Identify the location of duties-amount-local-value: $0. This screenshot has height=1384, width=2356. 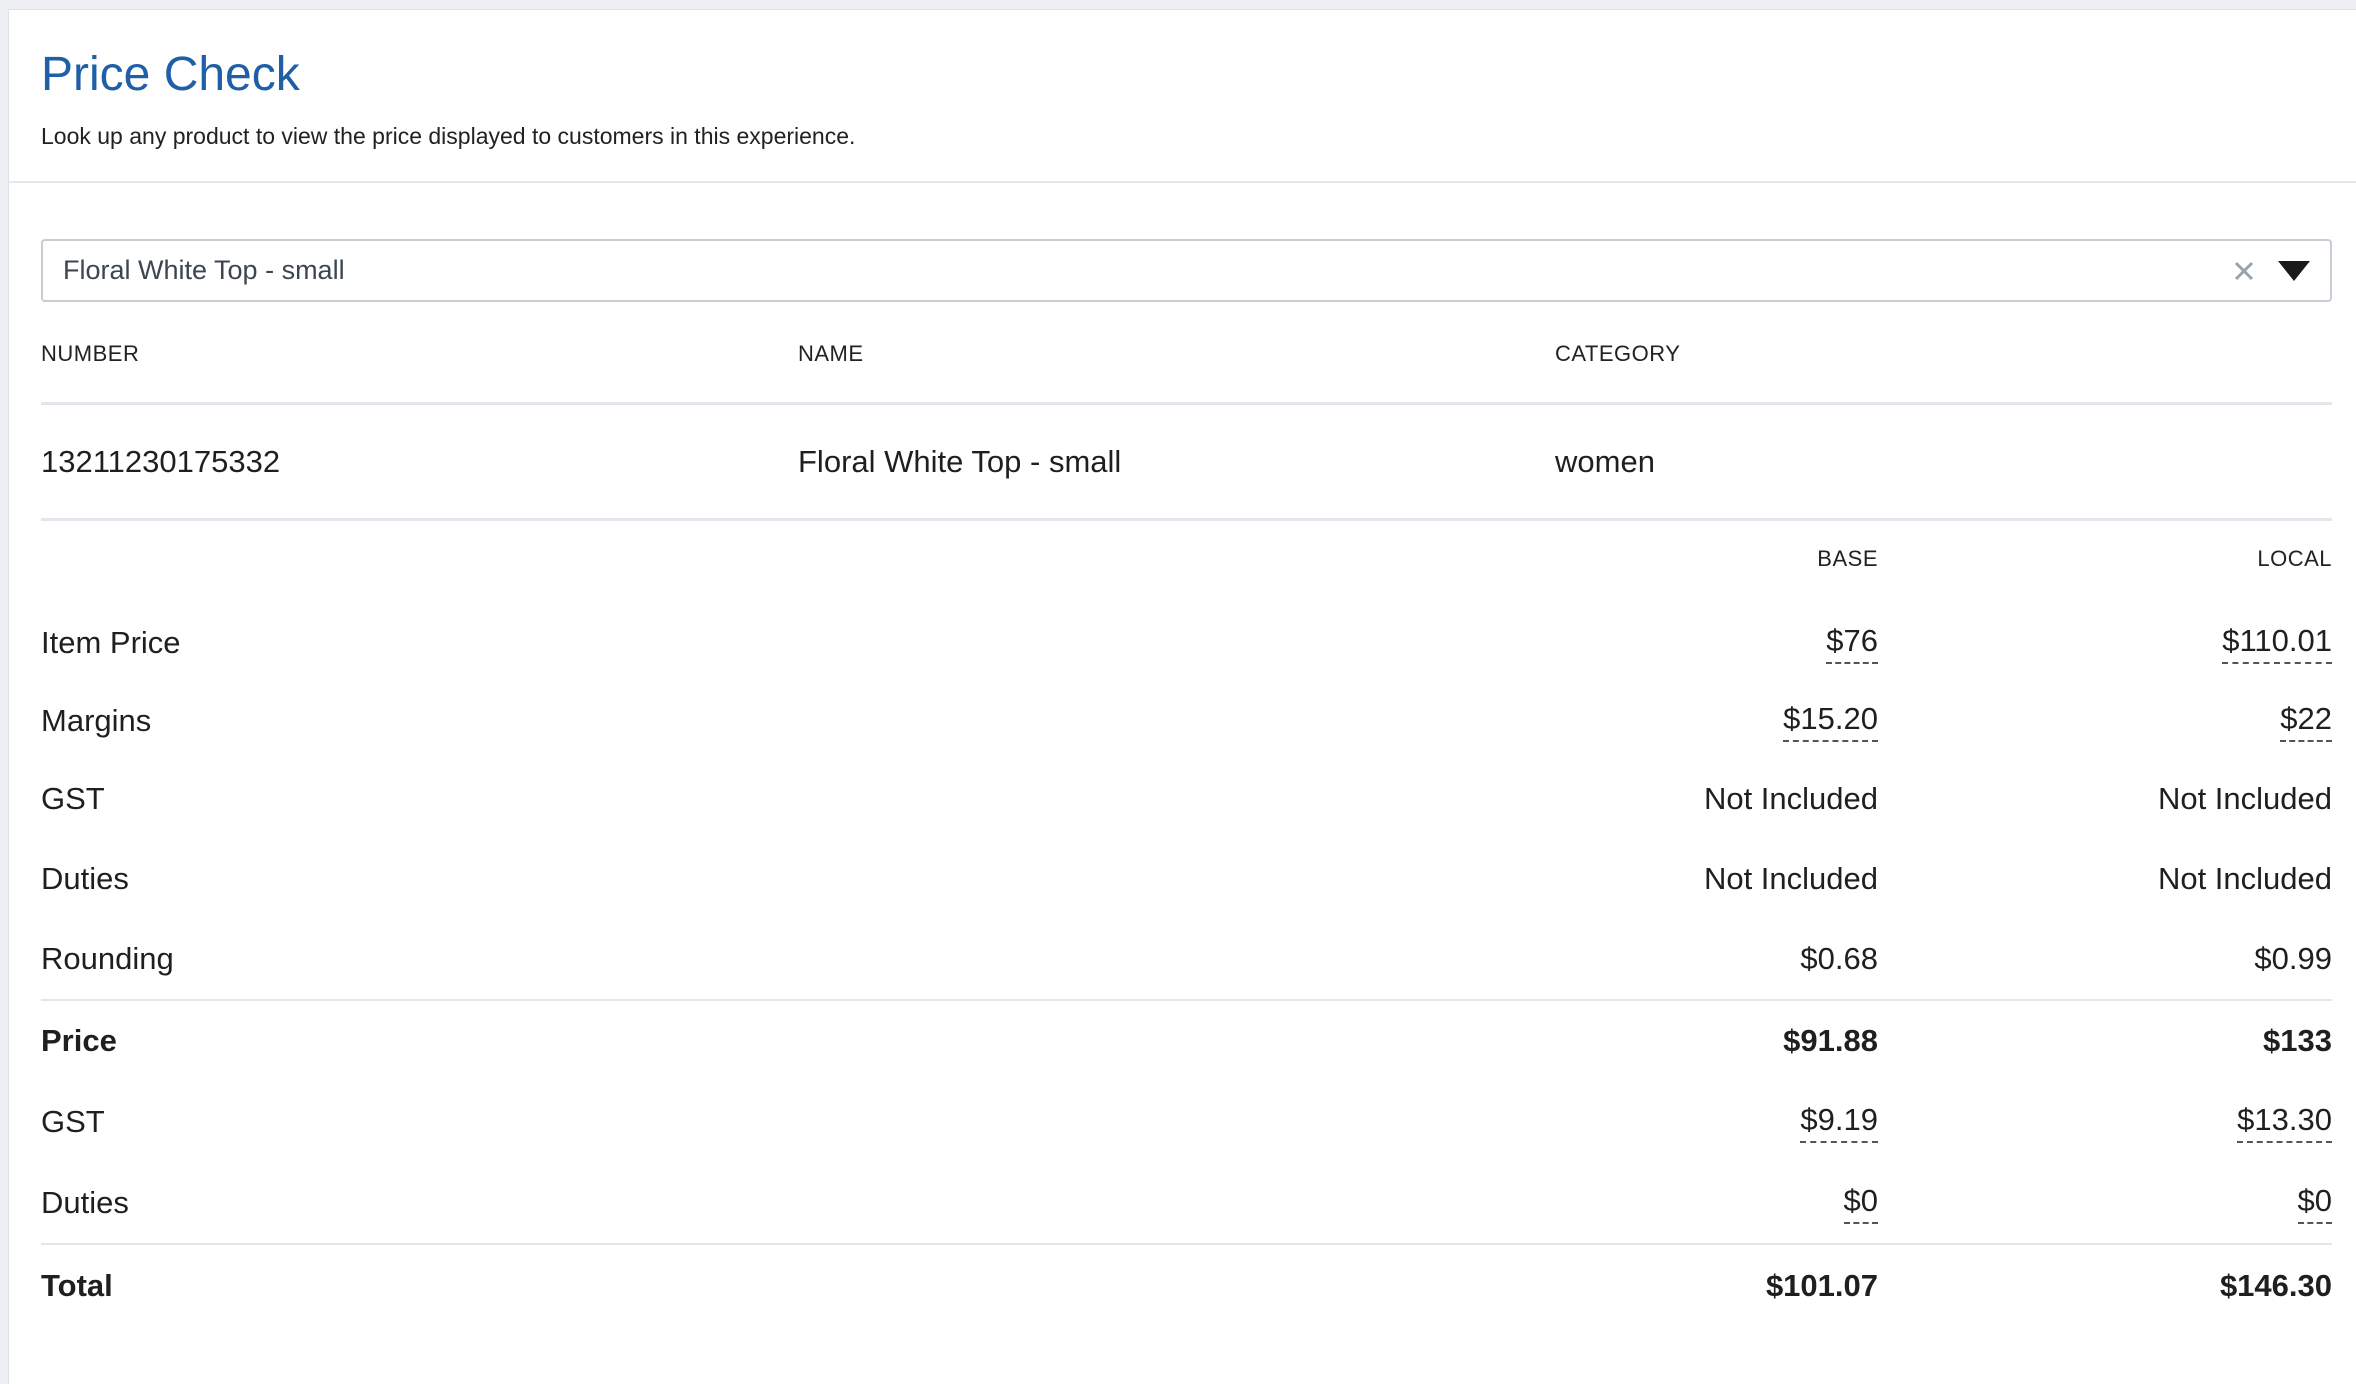
(2314, 1203).